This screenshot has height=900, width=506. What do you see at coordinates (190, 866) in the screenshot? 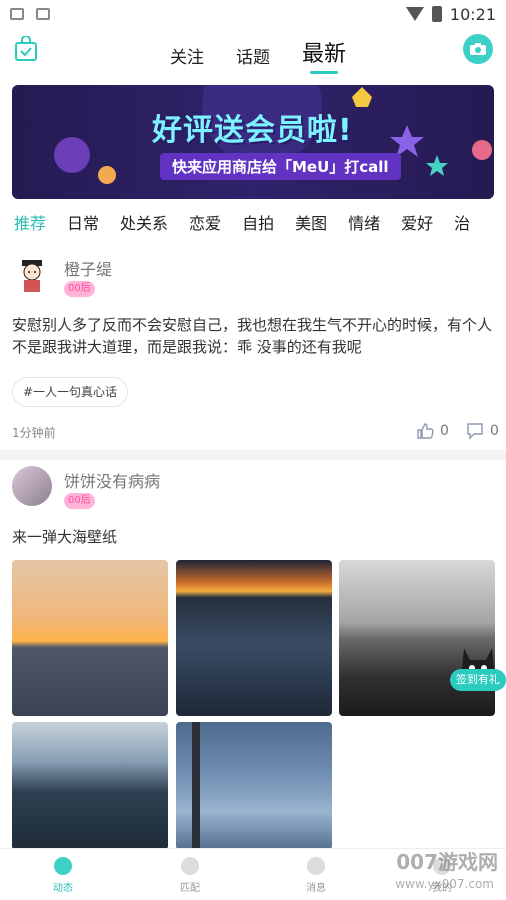
I see `heart-icon` at bounding box center [190, 866].